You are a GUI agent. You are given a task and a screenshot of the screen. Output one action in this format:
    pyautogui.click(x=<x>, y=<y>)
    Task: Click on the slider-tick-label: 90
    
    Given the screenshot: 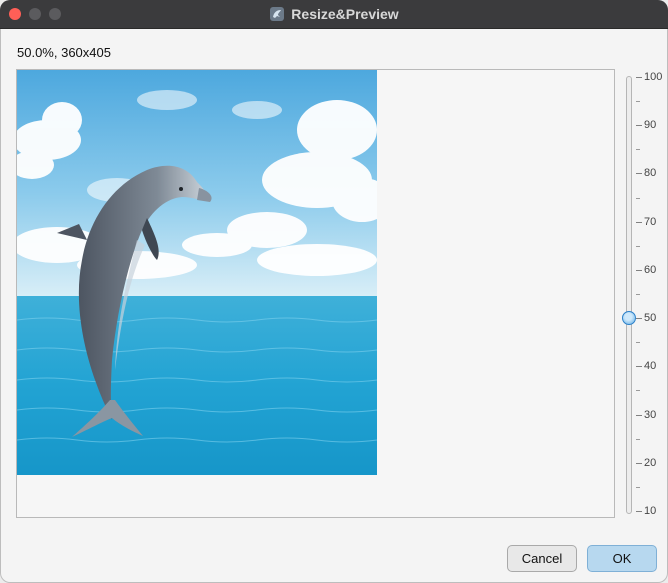 What is the action you would take?
    pyautogui.click(x=650, y=125)
    